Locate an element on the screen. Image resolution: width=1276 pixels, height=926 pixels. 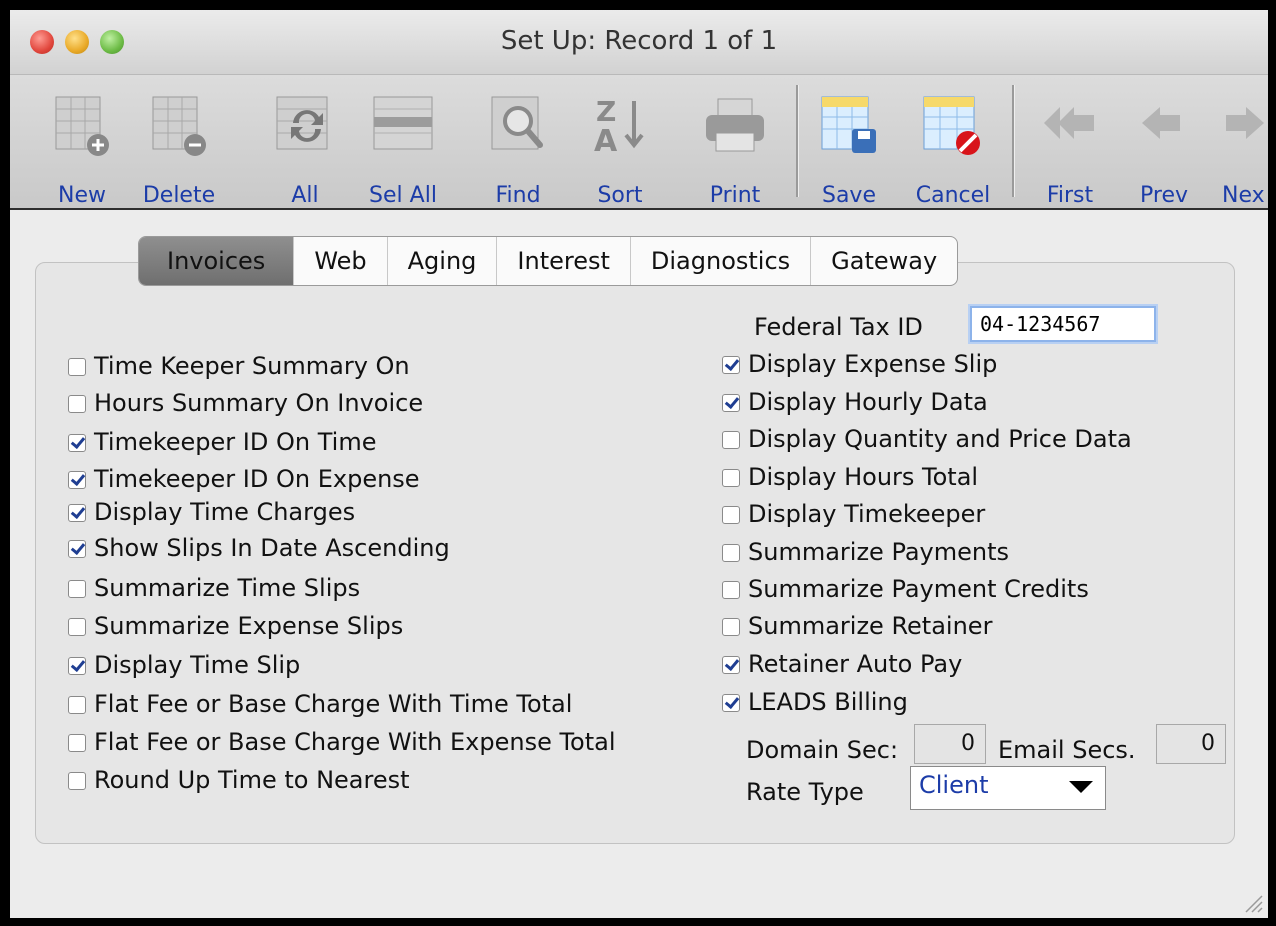
prev-label: Prev is located at coordinates (1164, 195).